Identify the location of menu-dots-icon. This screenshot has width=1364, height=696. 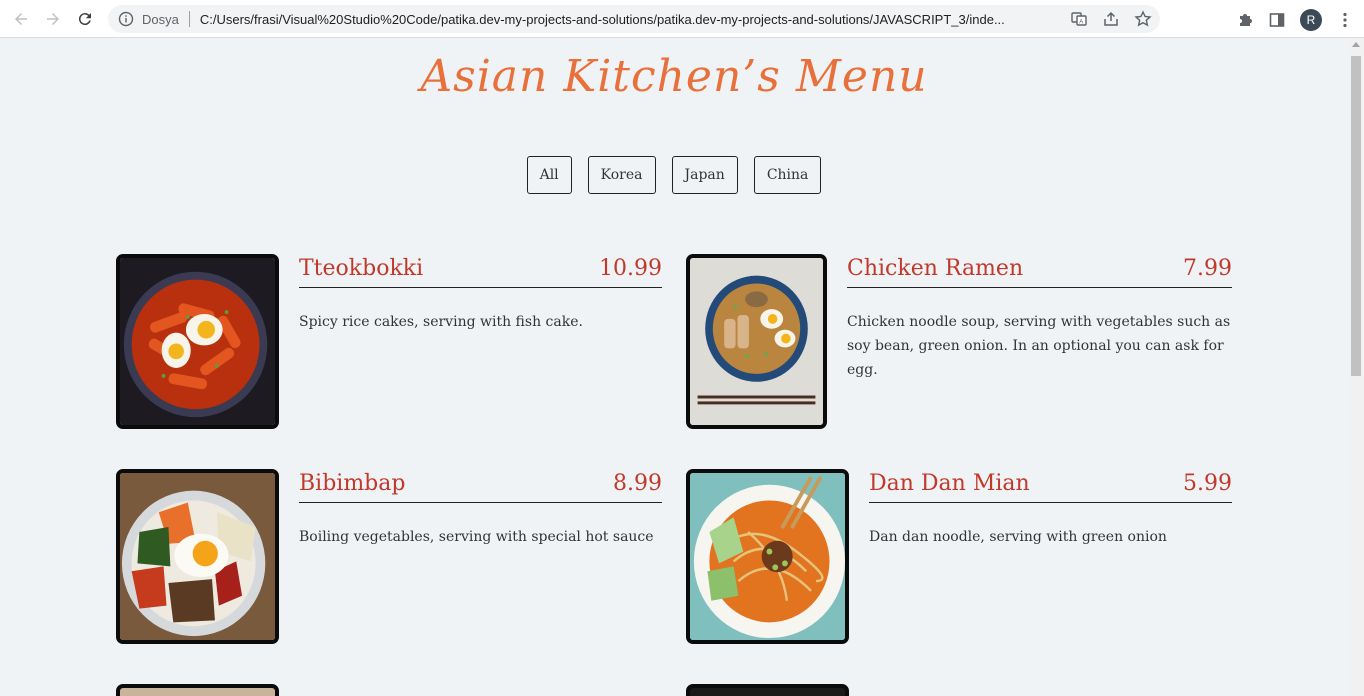
(1345, 20).